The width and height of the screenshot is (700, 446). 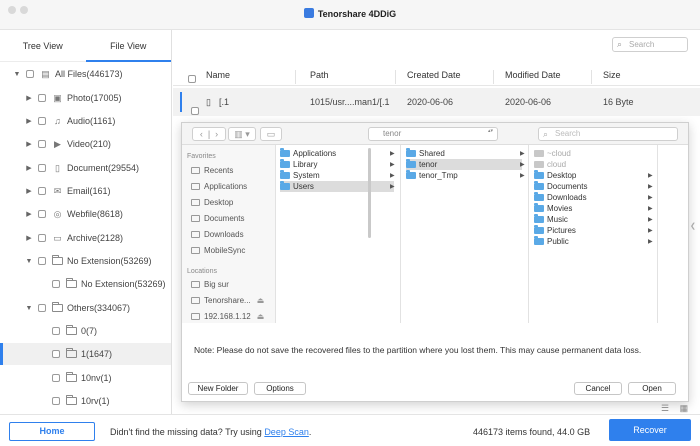 What do you see at coordinates (552, 153) in the screenshot?
I see `column-item-tilde-cloud: ~cloud` at bounding box center [552, 153].